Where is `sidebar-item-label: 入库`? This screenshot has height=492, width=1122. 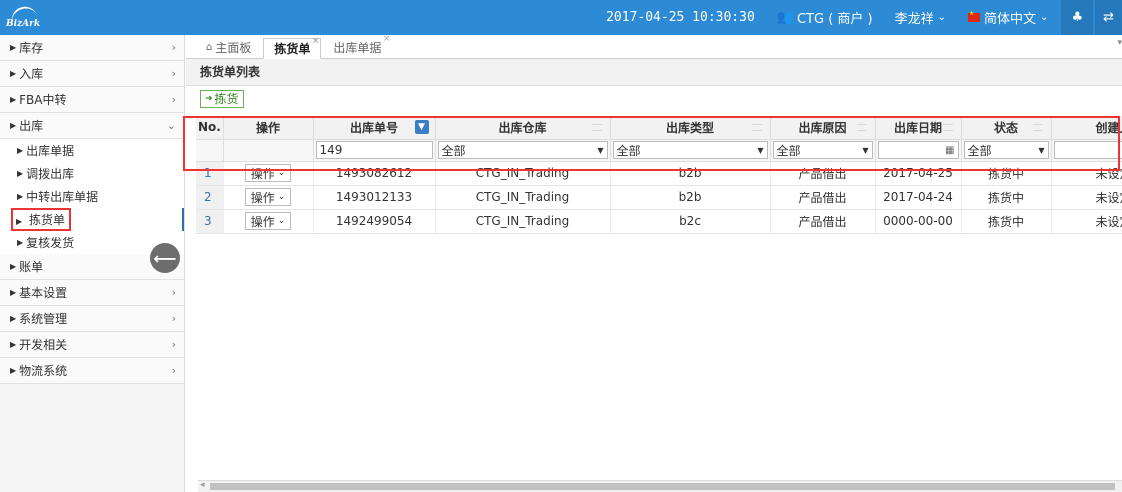 sidebar-item-label: 入库 is located at coordinates (31, 74).